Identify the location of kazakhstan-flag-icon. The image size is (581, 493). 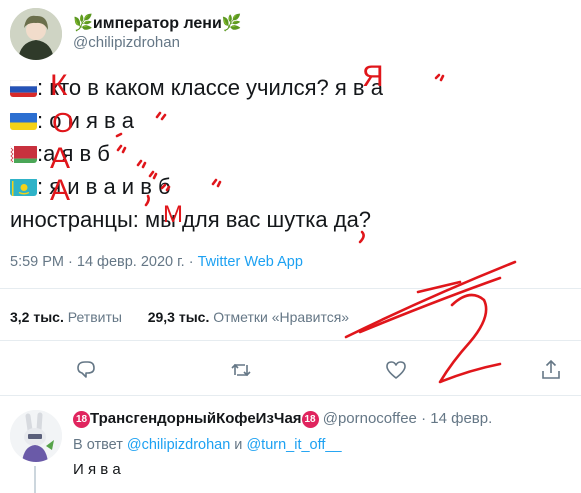
(23, 186).